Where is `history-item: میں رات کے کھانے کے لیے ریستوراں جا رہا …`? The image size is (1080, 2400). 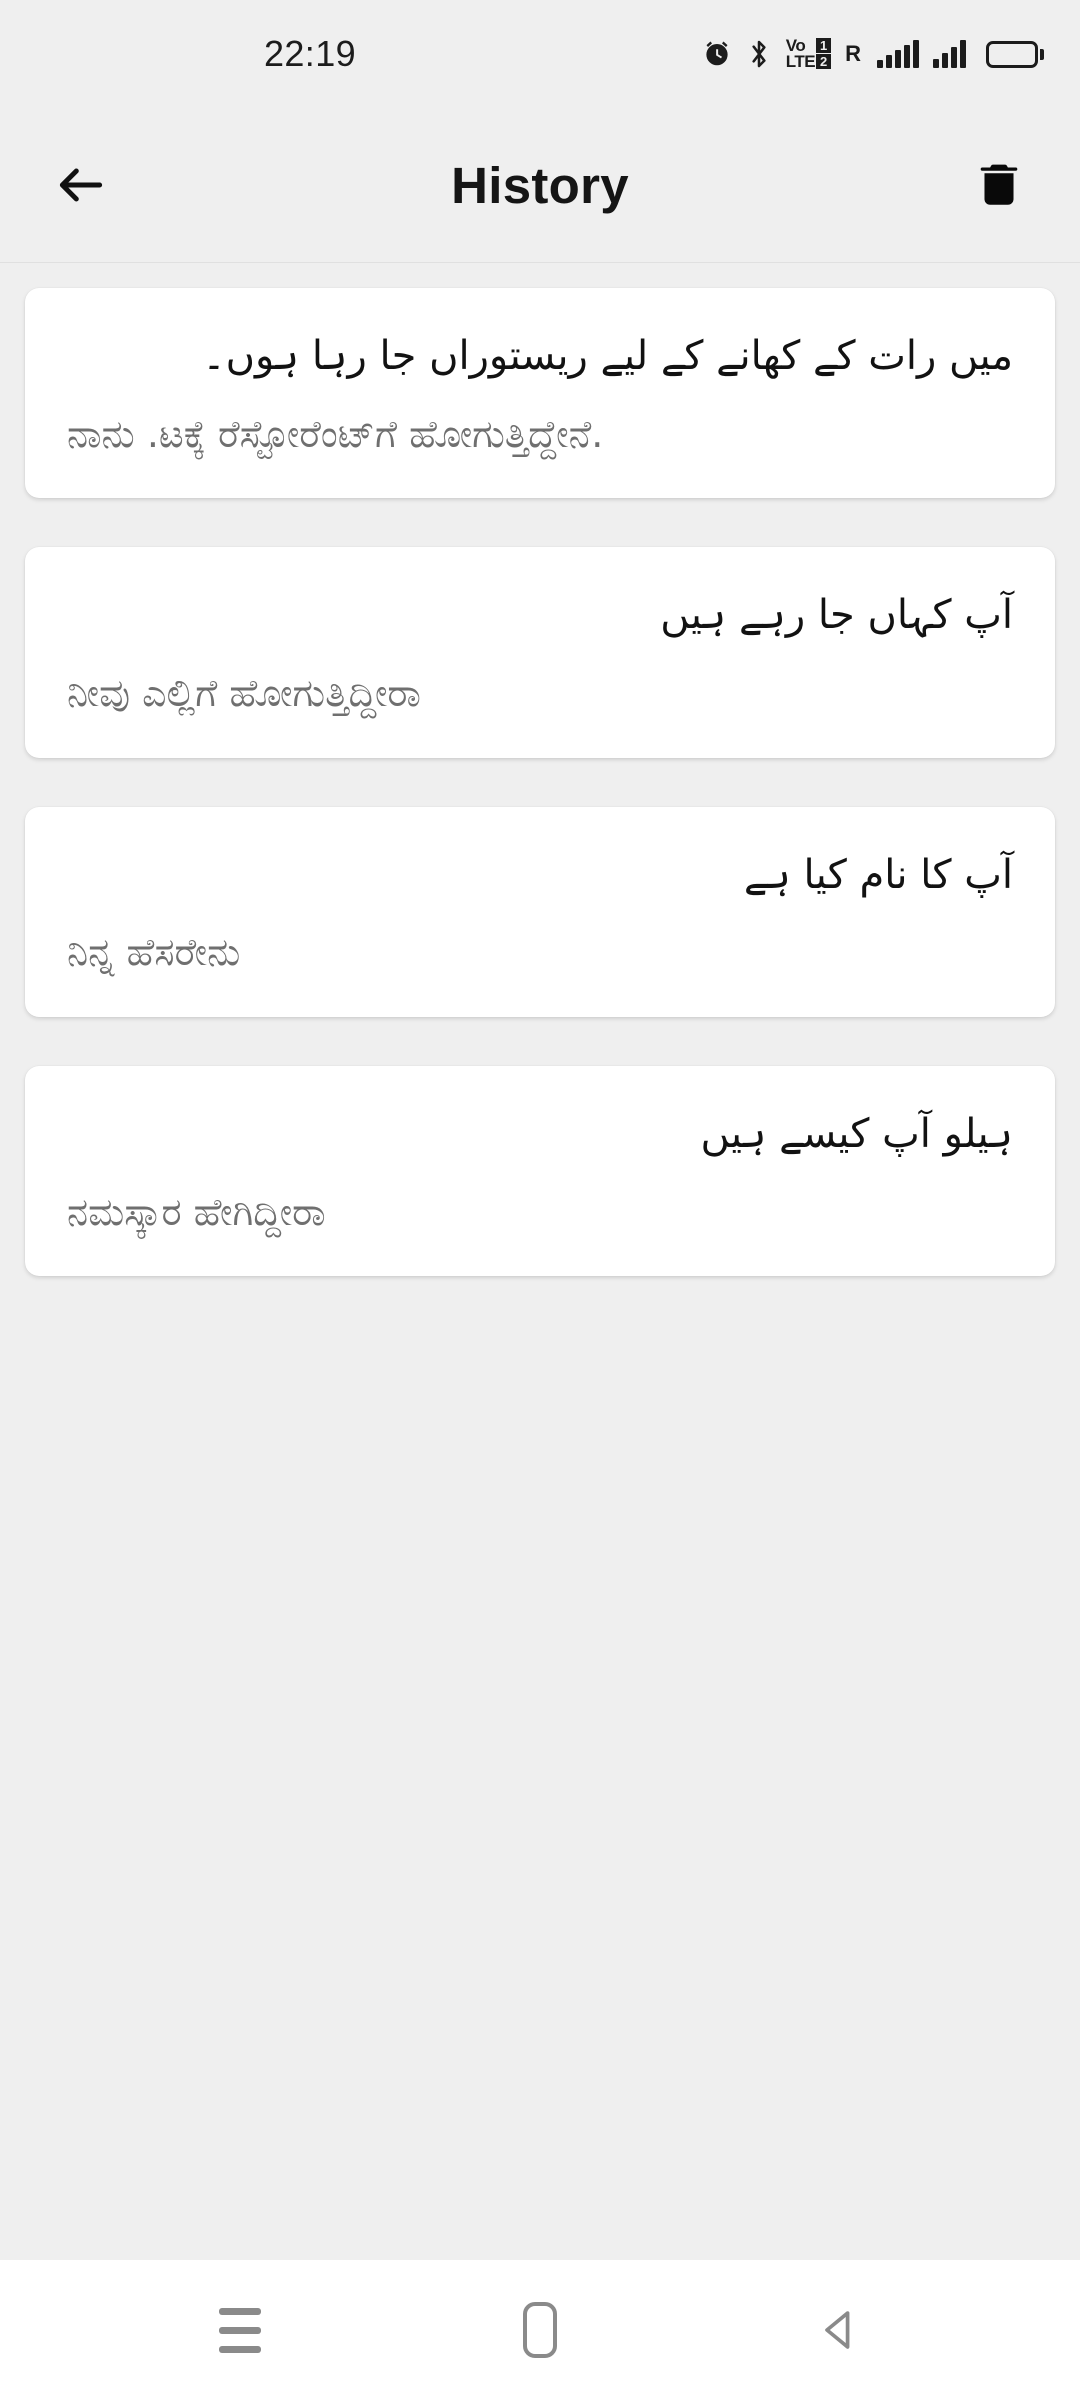 history-item: میں رات کے کھانے کے لیے ریستوراں جا رہا … is located at coordinates (540, 393).